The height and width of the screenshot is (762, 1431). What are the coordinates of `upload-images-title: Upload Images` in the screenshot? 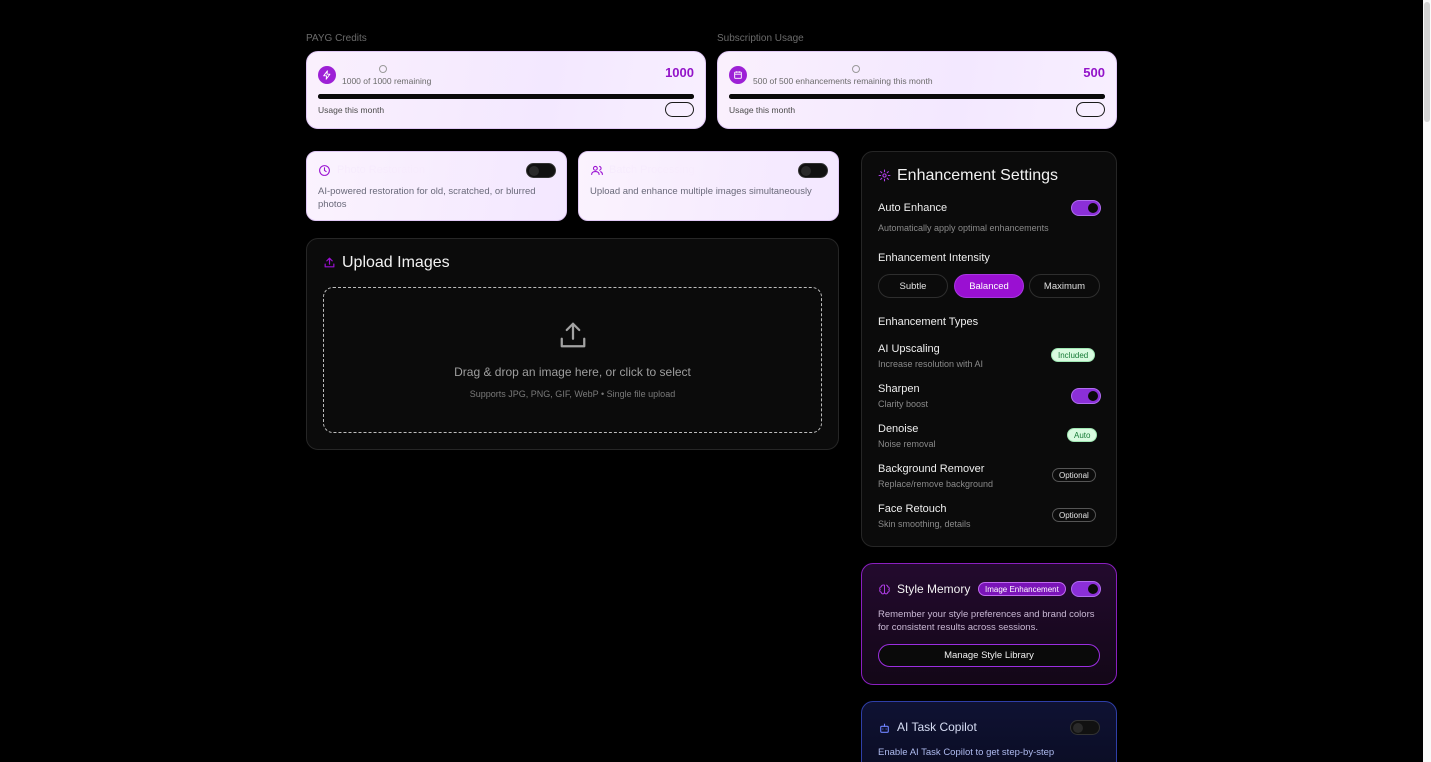 It's located at (396, 262).